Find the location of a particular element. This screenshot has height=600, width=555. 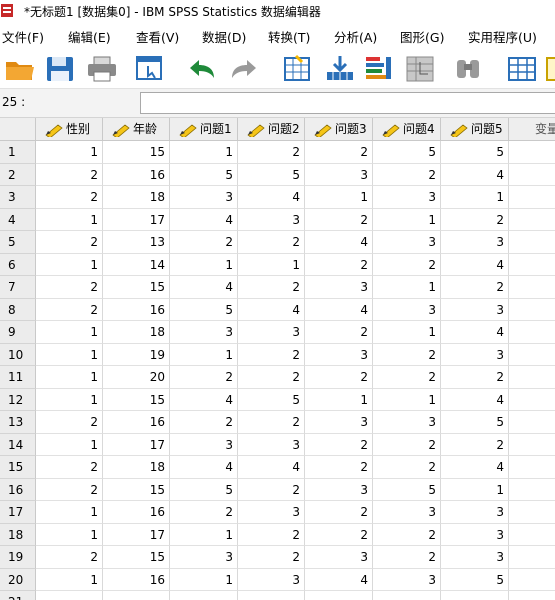

row-number: 10 is located at coordinates (18, 354).